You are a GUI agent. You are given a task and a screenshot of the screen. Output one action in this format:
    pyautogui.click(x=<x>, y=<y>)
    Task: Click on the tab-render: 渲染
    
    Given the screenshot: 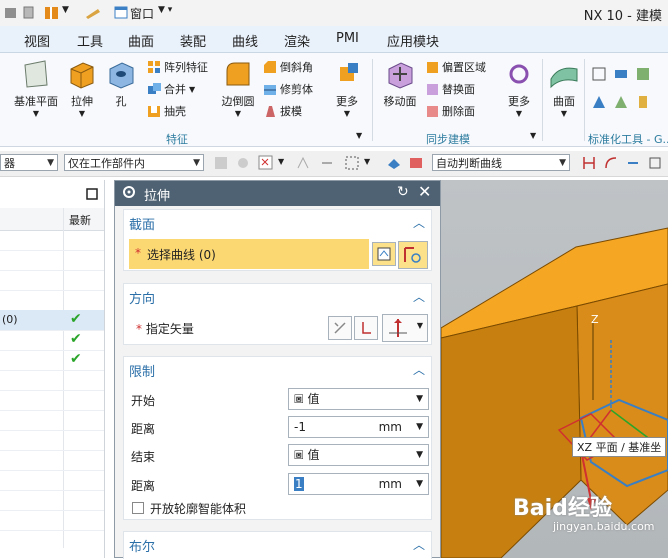 What is the action you would take?
    pyautogui.click(x=297, y=40)
    